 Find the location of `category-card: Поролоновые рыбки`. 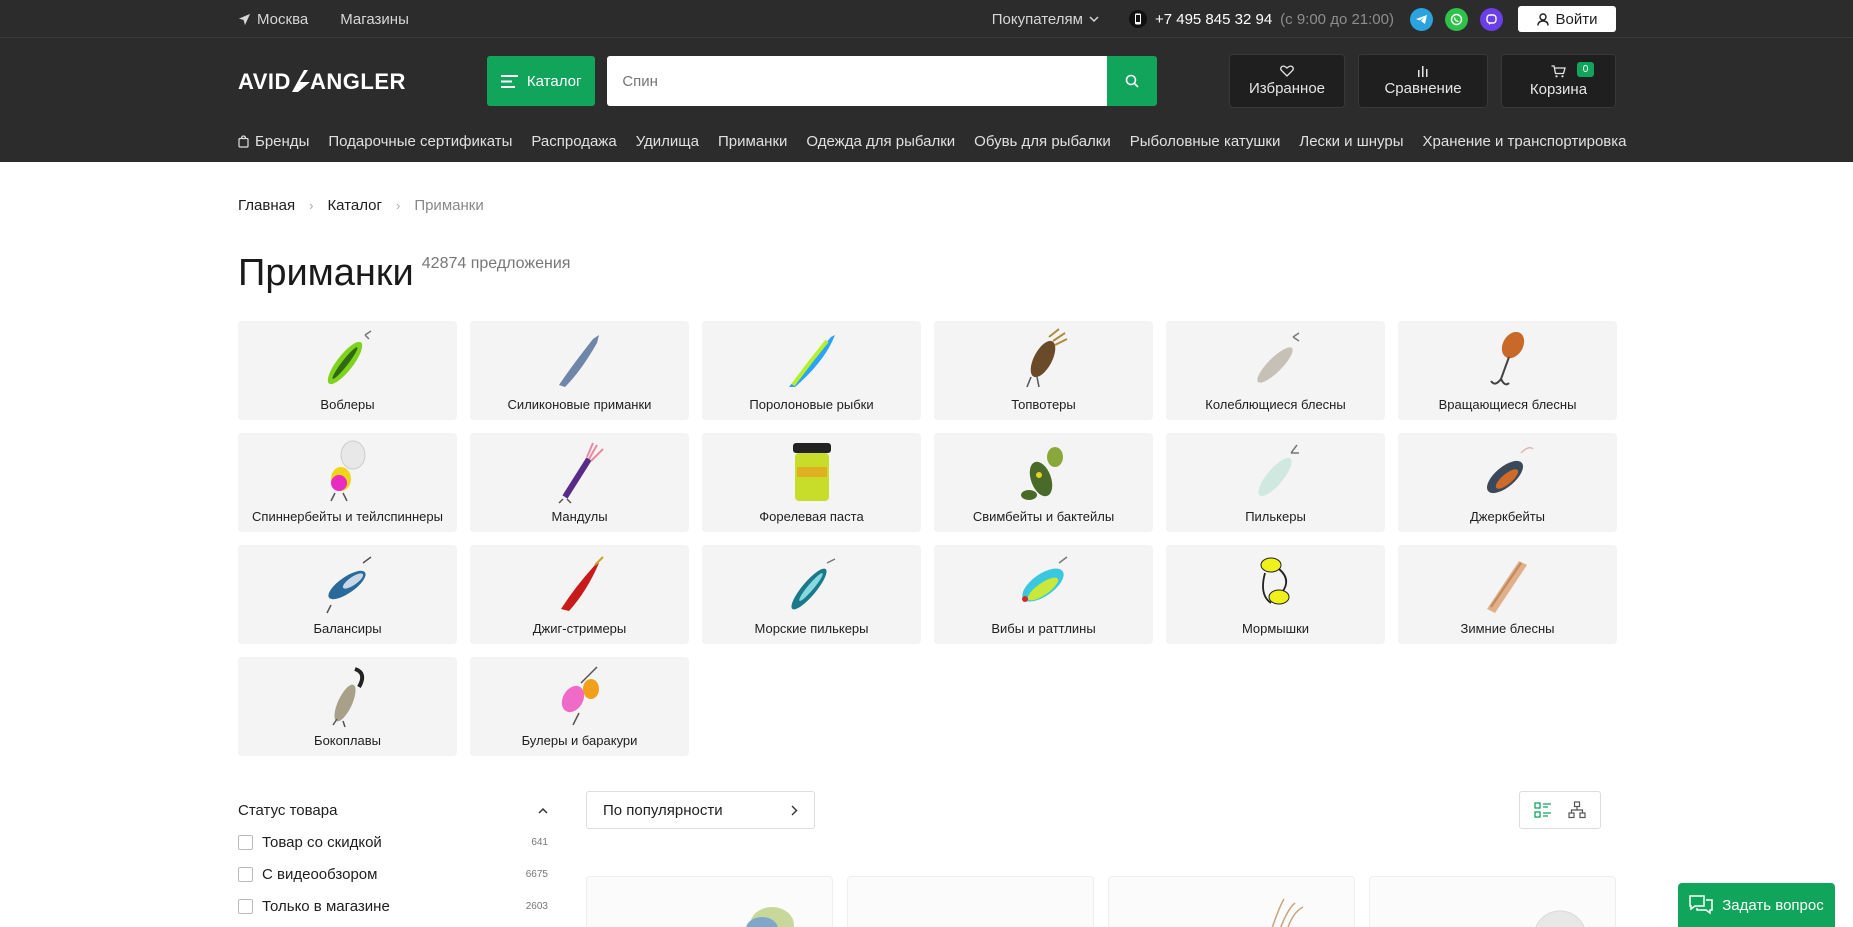

category-card: Поролоновые рыбки is located at coordinates (811, 370).